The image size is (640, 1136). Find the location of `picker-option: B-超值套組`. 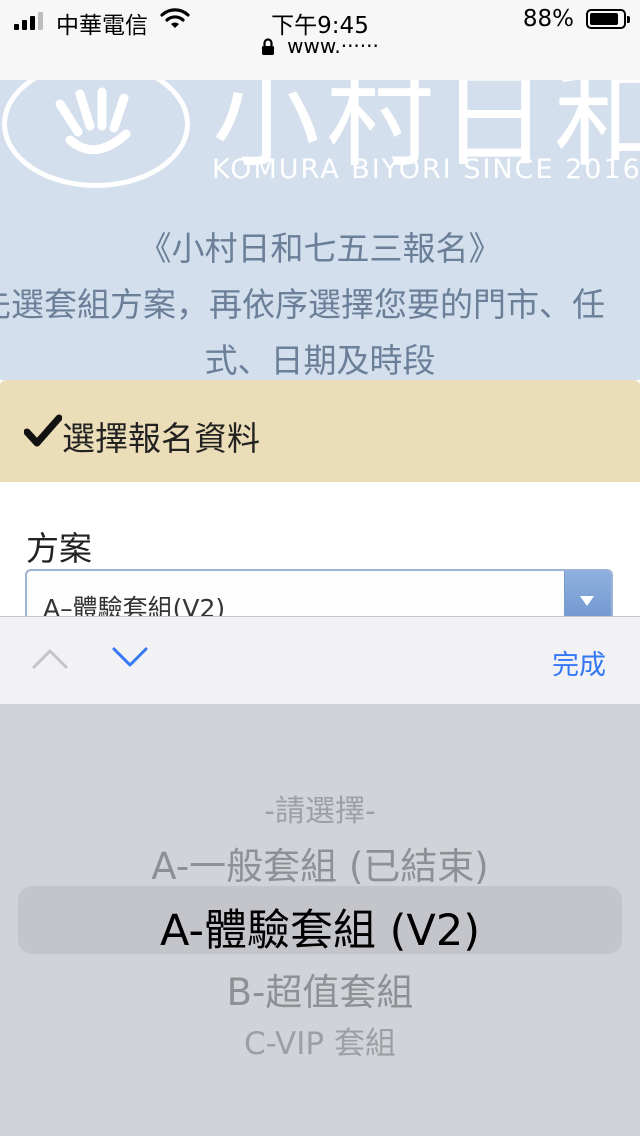

picker-option: B-超值套組 is located at coordinates (320, 989).